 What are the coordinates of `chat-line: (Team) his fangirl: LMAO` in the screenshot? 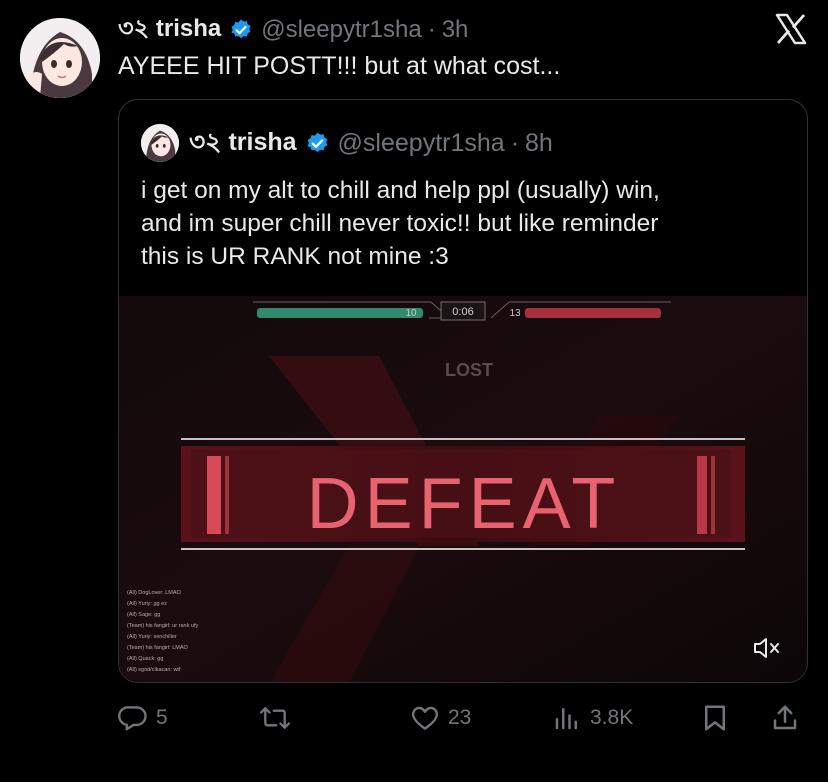 It's located at (158, 648).